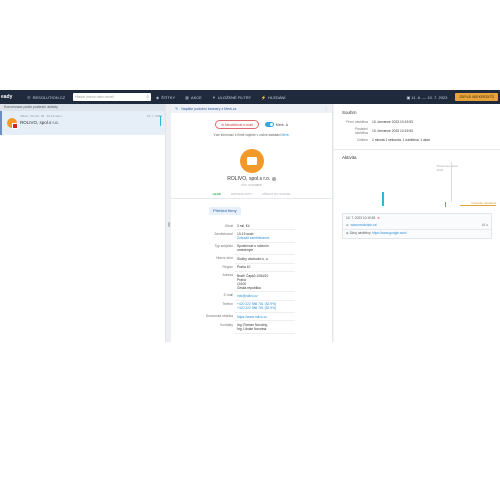 The width and height of the screenshot is (500, 500). Describe the element at coordinates (147, 97) in the screenshot. I see `search-icon: ⚲` at that location.